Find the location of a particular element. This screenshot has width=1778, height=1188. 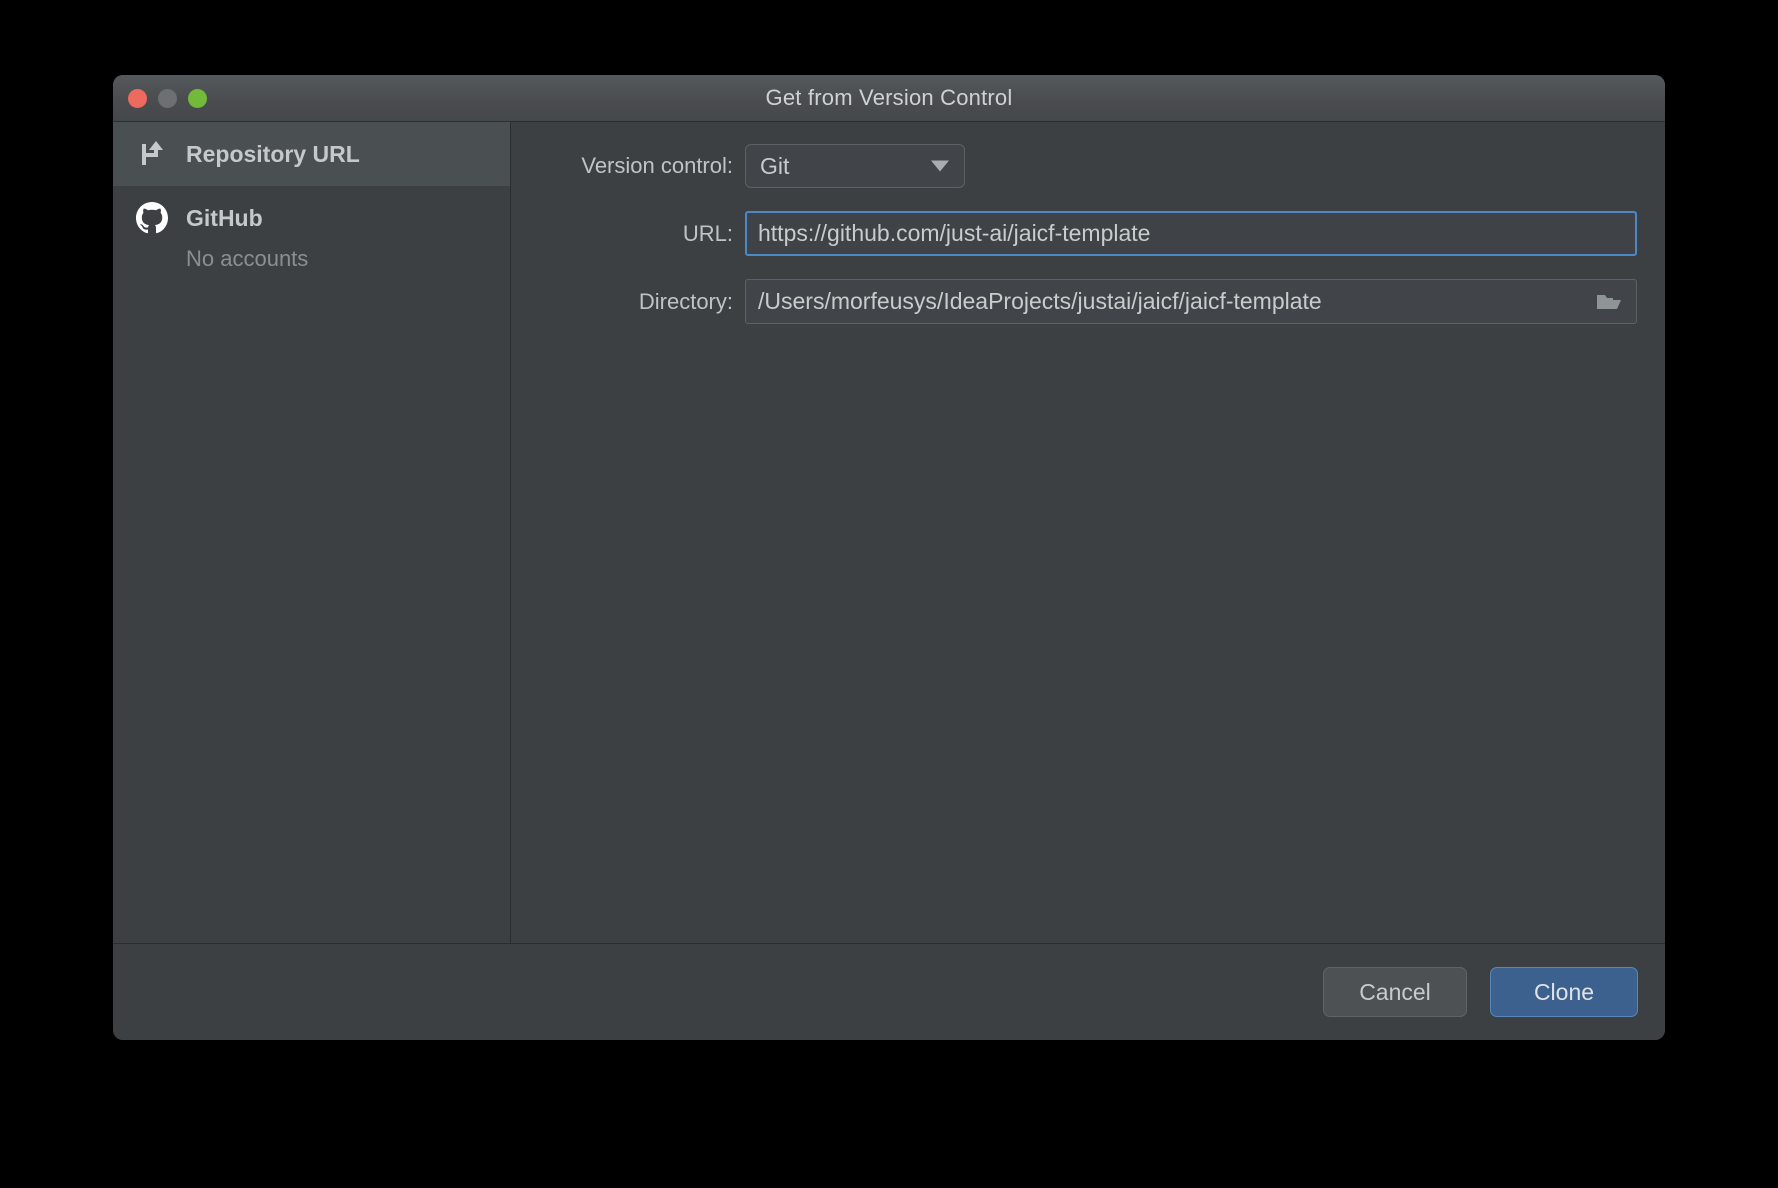

directory-label: Directory: is located at coordinates (685, 301).